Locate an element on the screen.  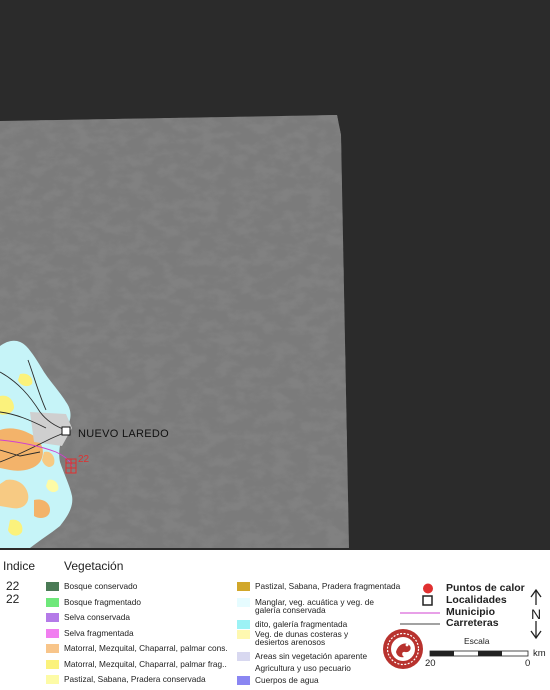
legend-item-label: Agricultura y uso pecuario is located at coordinates (303, 667).